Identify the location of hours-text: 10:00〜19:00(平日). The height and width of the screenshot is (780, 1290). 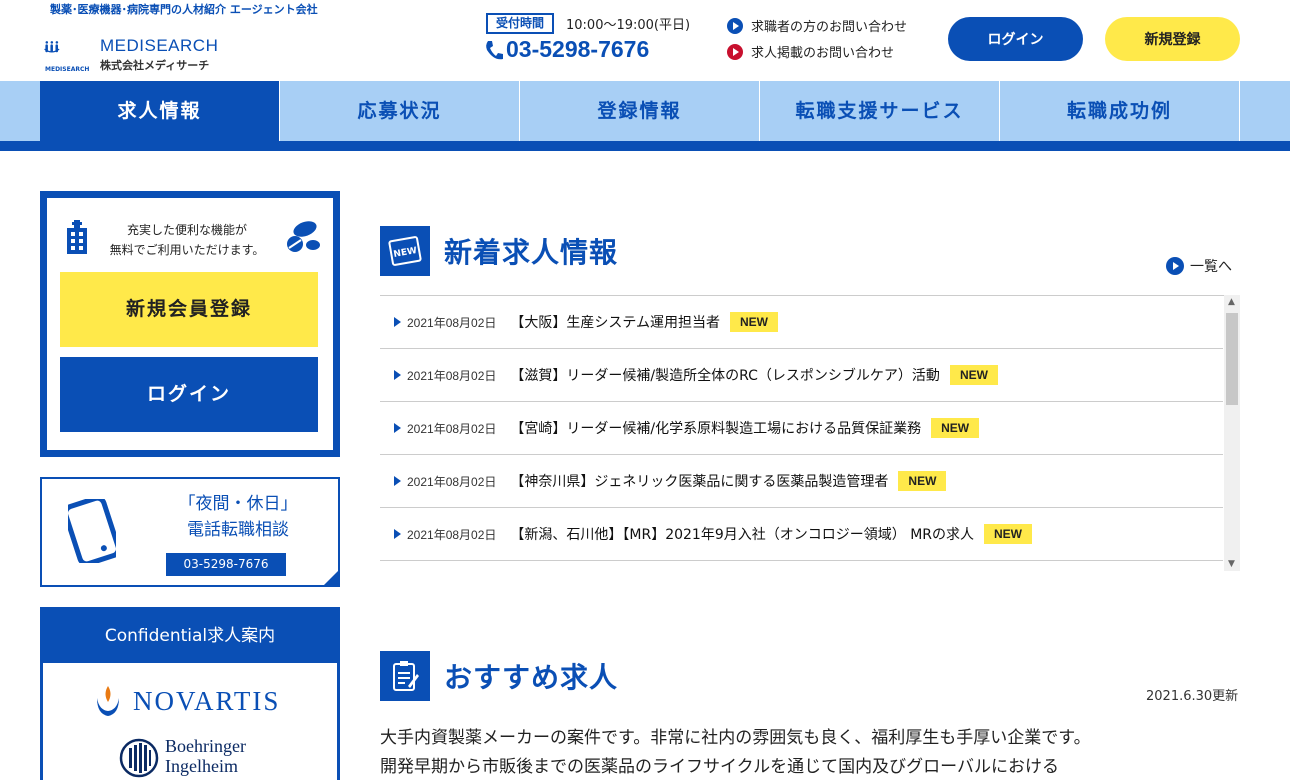
(628, 25).